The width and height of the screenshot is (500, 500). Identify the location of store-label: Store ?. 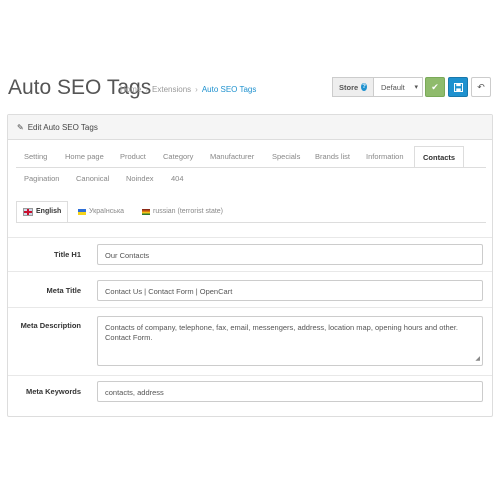
(353, 87).